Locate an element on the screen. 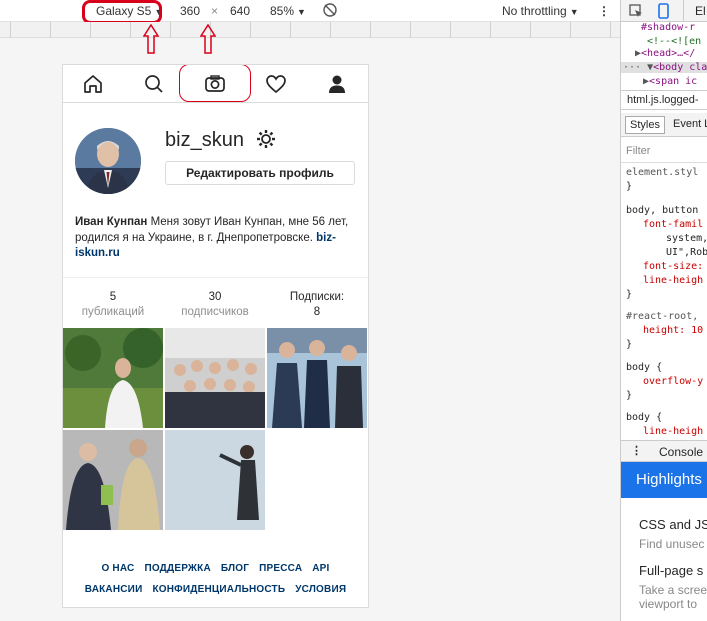 The width and height of the screenshot is (707, 621). device-highlight-box is located at coordinates (122, 12).